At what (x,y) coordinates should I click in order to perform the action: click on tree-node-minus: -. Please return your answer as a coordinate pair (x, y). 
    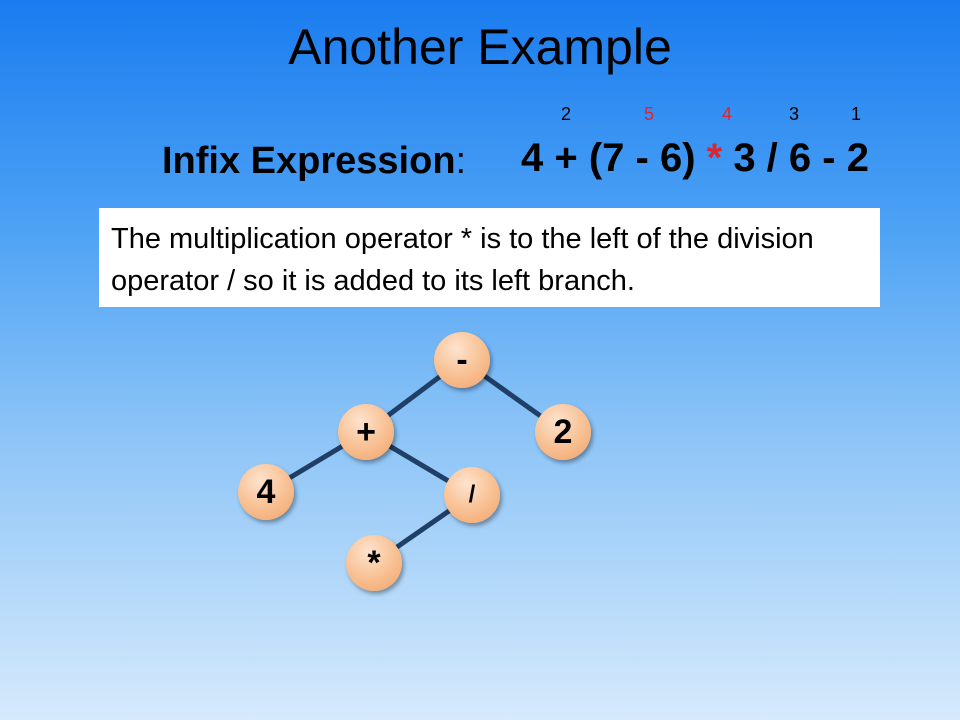
    Looking at the image, I should click on (462, 360).